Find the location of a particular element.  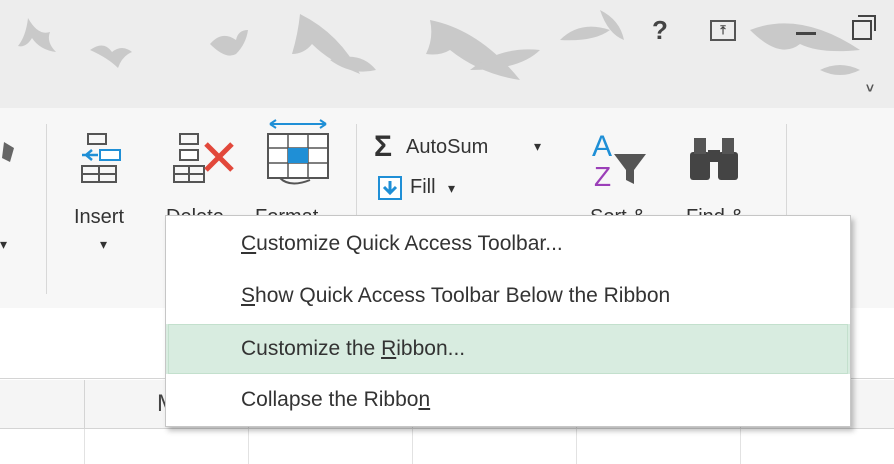

help-icon: ? is located at coordinates (660, 29).